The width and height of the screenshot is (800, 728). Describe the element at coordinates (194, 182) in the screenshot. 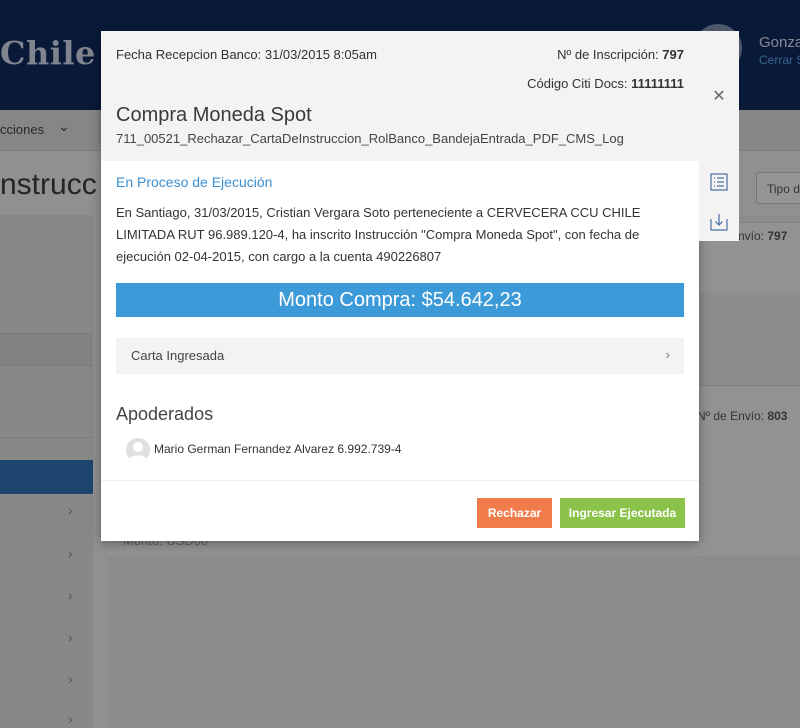

I see `status-label: En Proceso de Ejecución` at that location.